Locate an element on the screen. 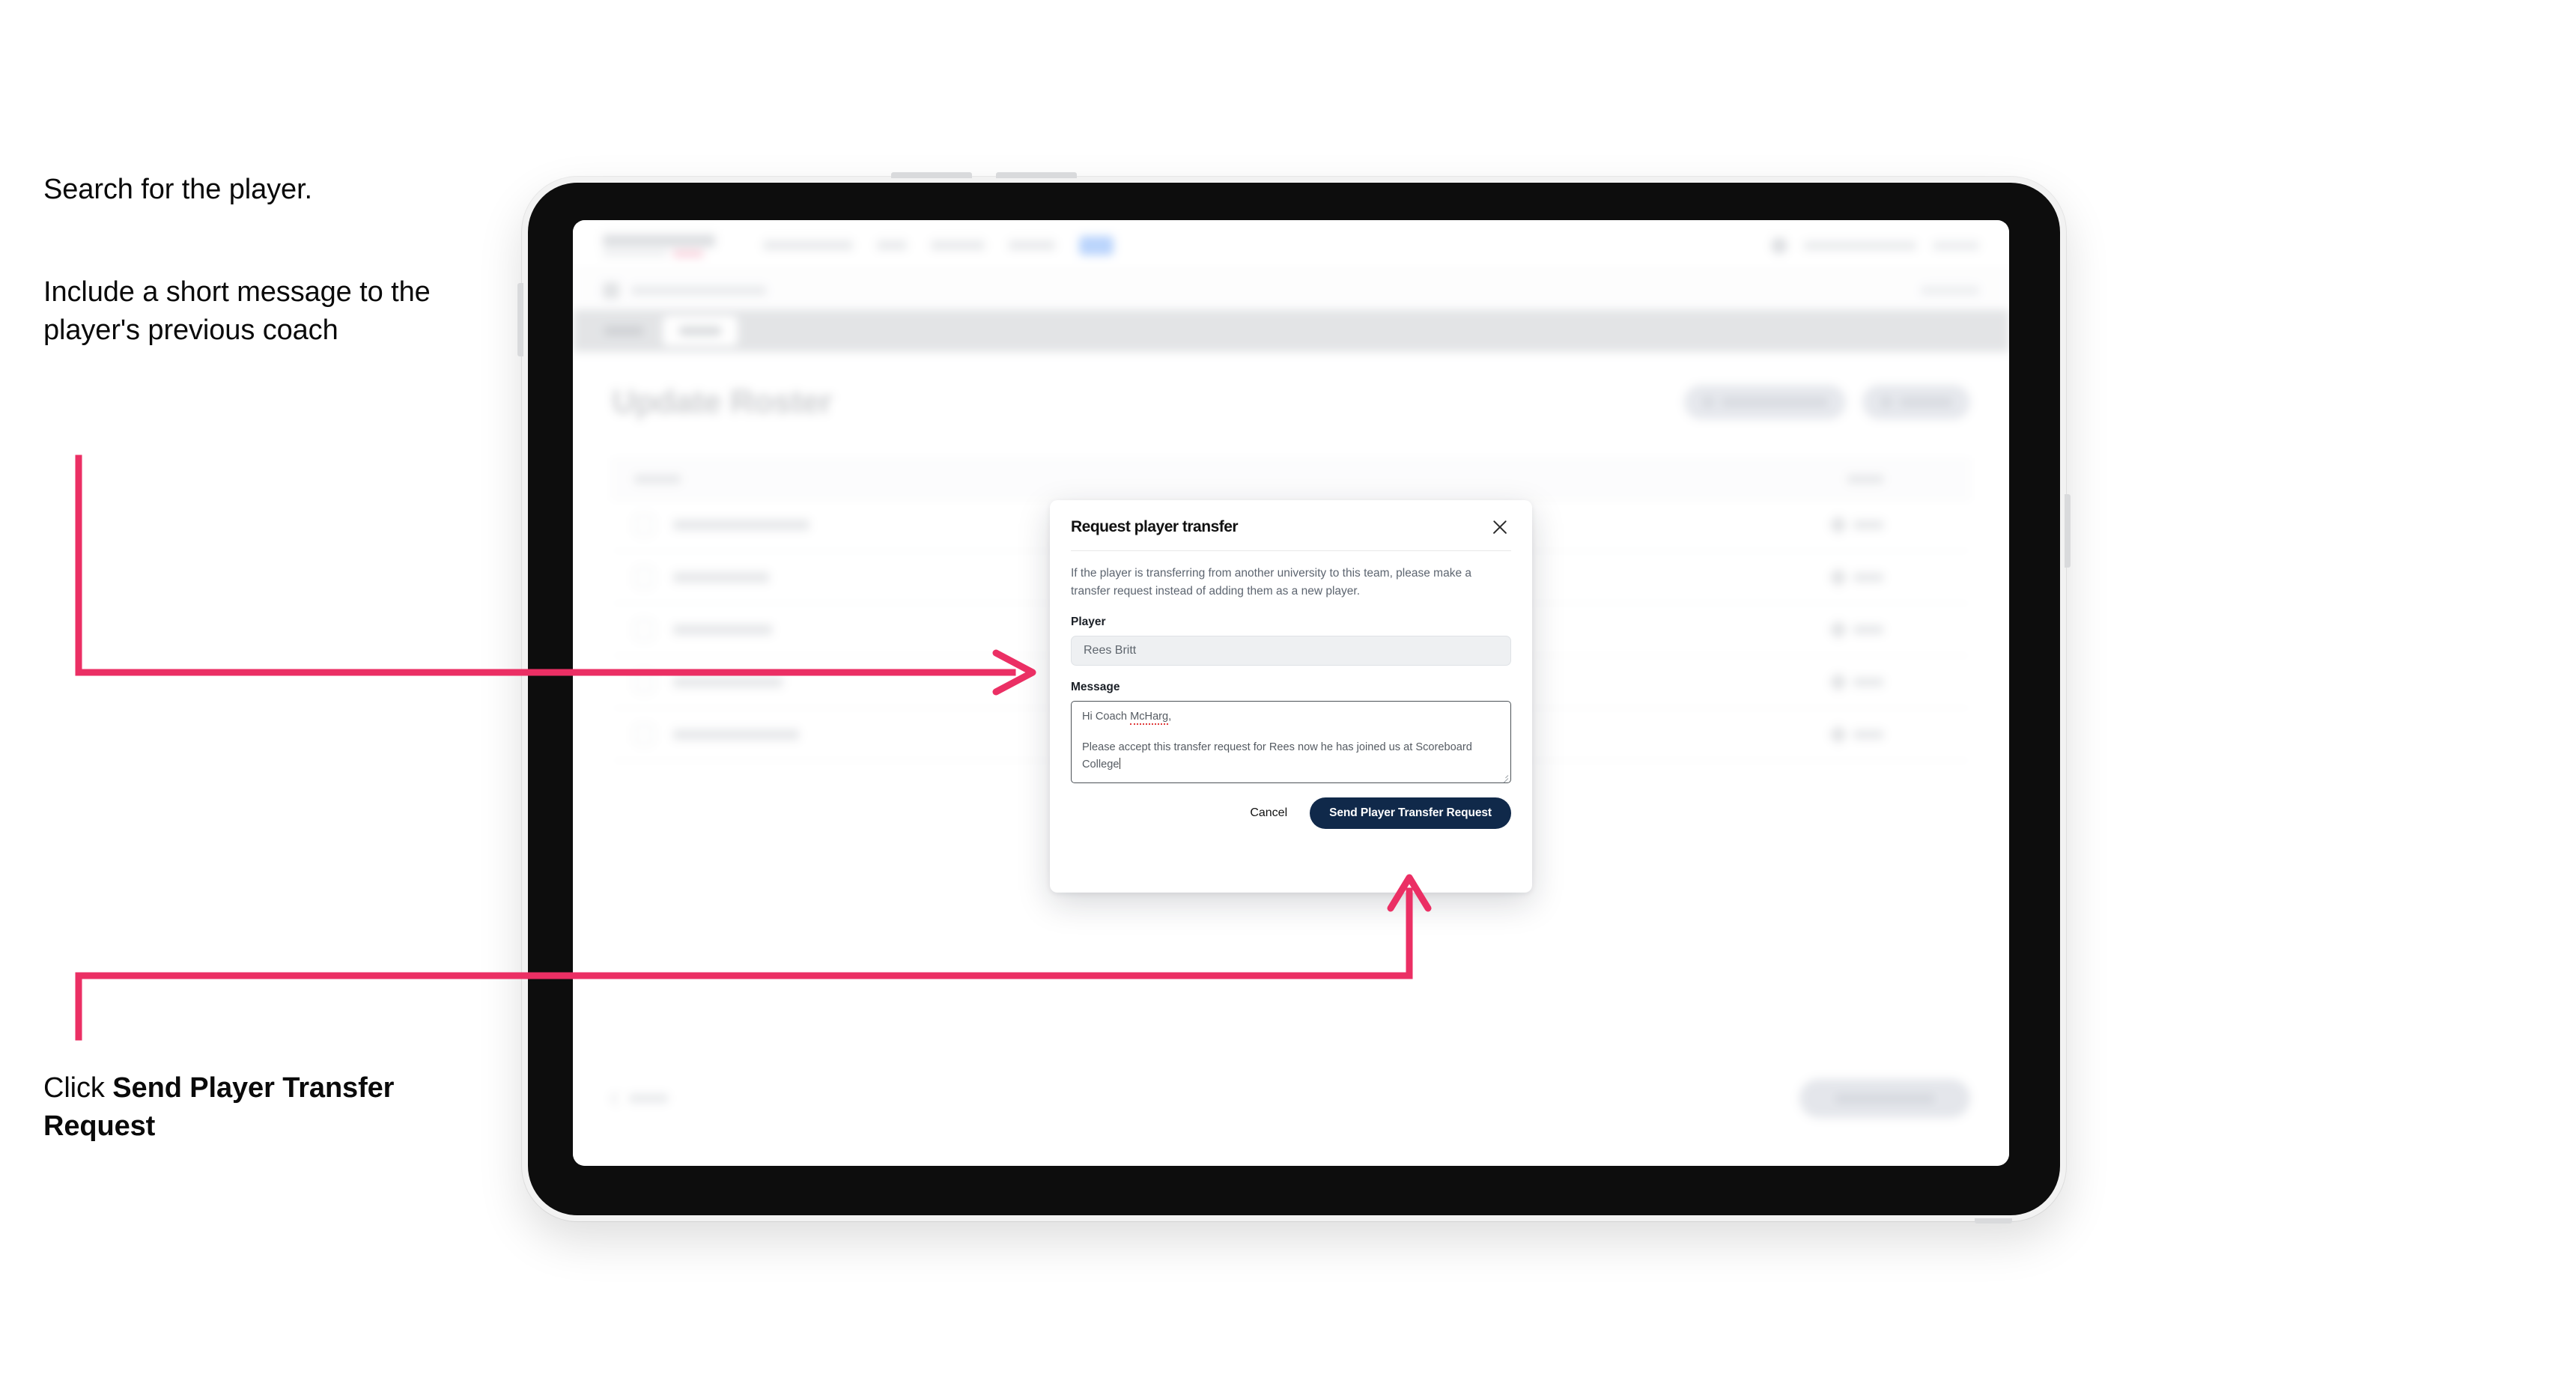 The image size is (2576, 1386). volume-down-button is located at coordinates (1036, 175).